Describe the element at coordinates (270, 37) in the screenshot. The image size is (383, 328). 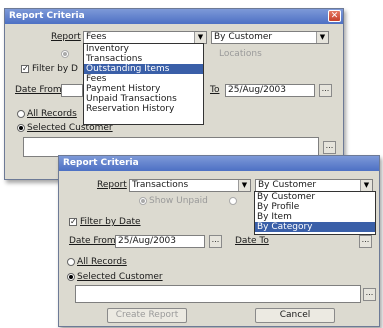
I see `sort-select: By Customer ▼` at that location.